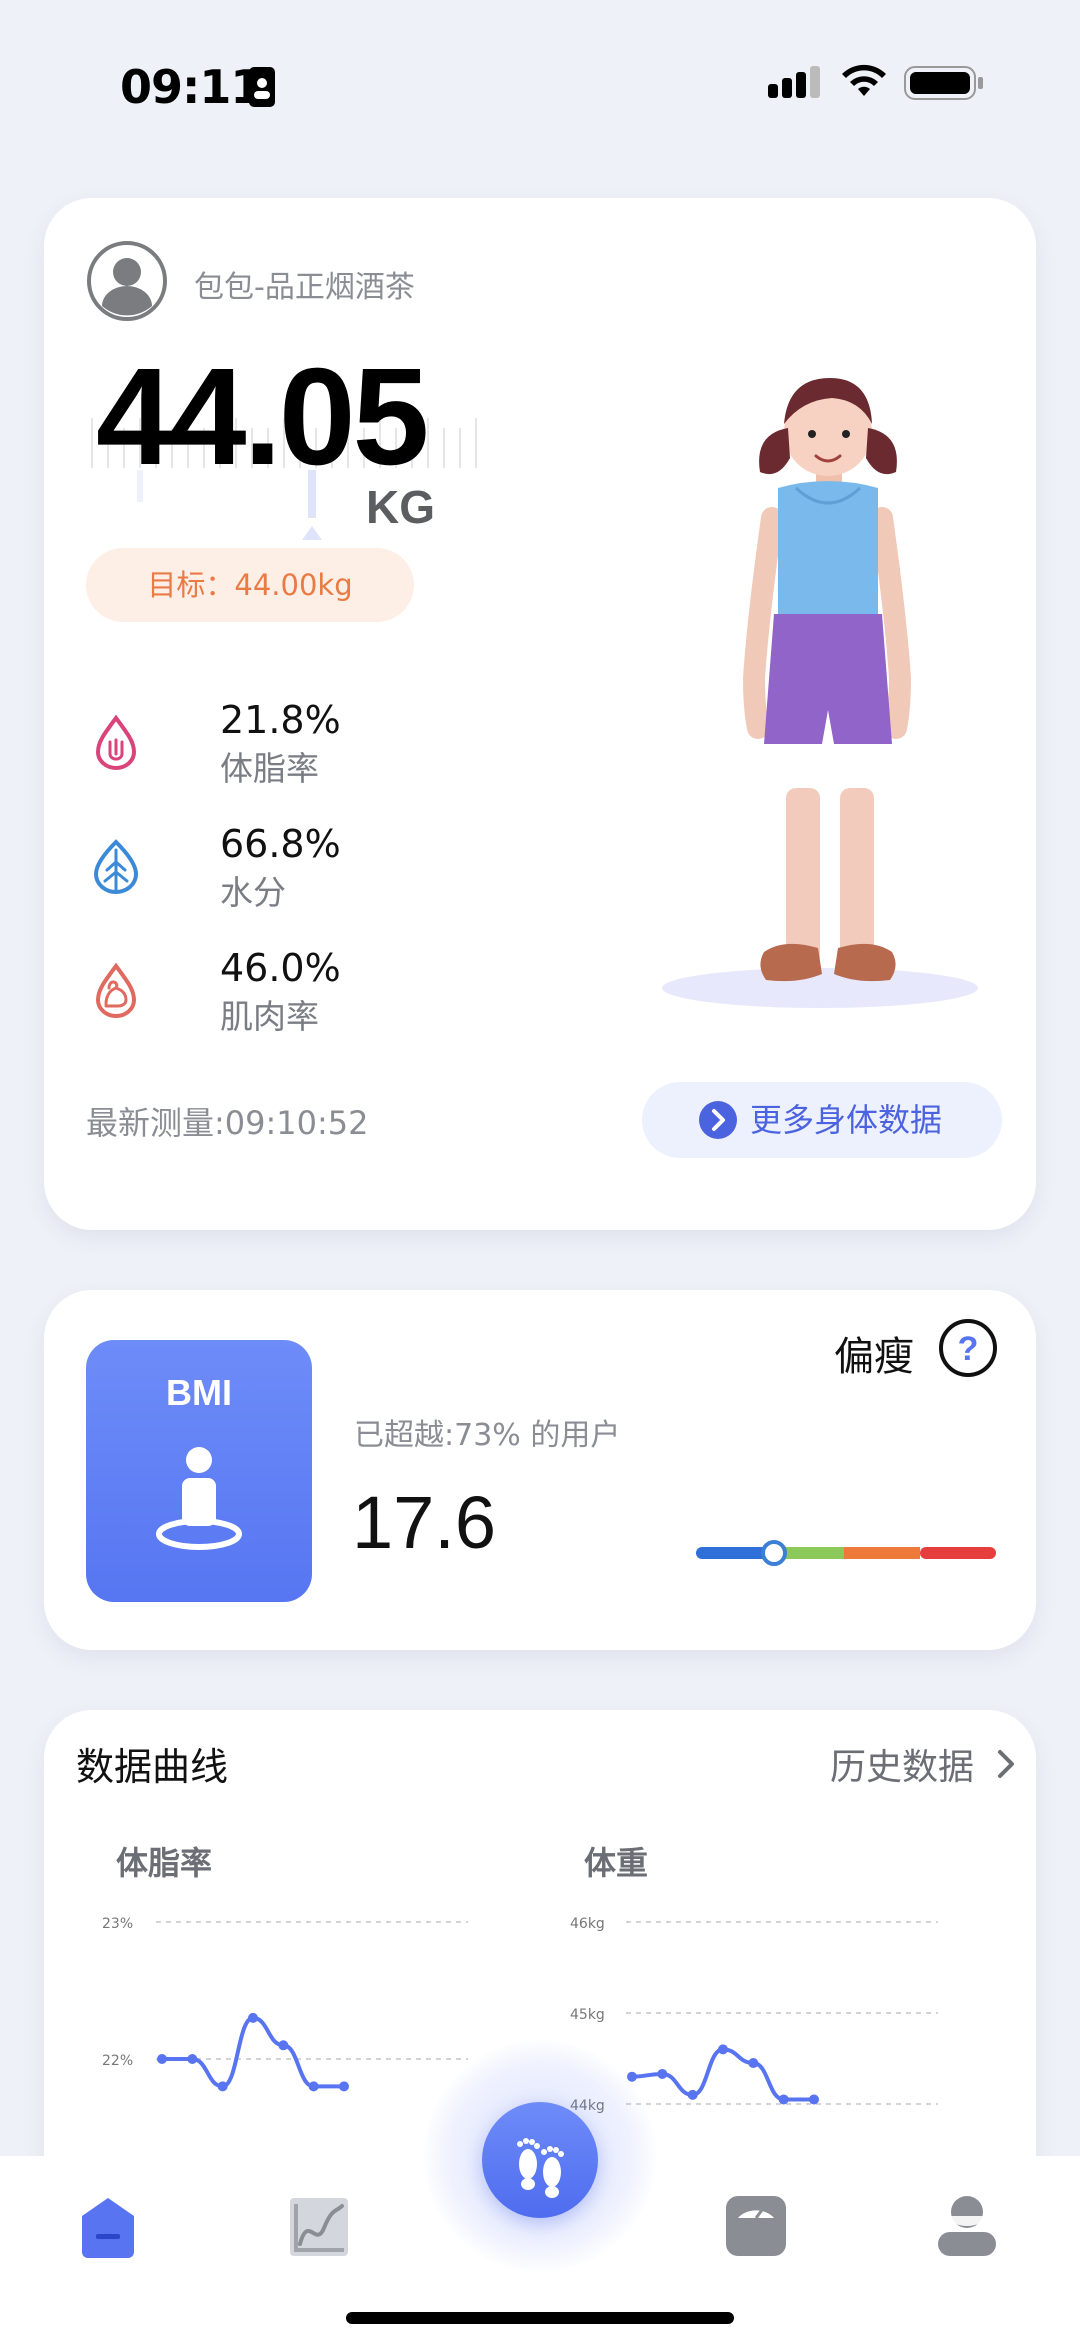 This screenshot has height=2348, width=1080. Describe the element at coordinates (1006, 1764) in the screenshot. I see `chevron-right-icon` at that location.